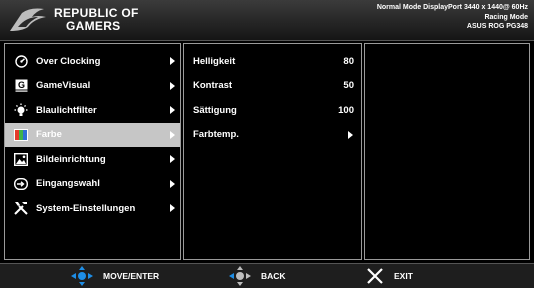 The width and height of the screenshot is (534, 288). I want to click on osd-footer: MOVE/ENTER BACK EXIT, so click(267, 275).